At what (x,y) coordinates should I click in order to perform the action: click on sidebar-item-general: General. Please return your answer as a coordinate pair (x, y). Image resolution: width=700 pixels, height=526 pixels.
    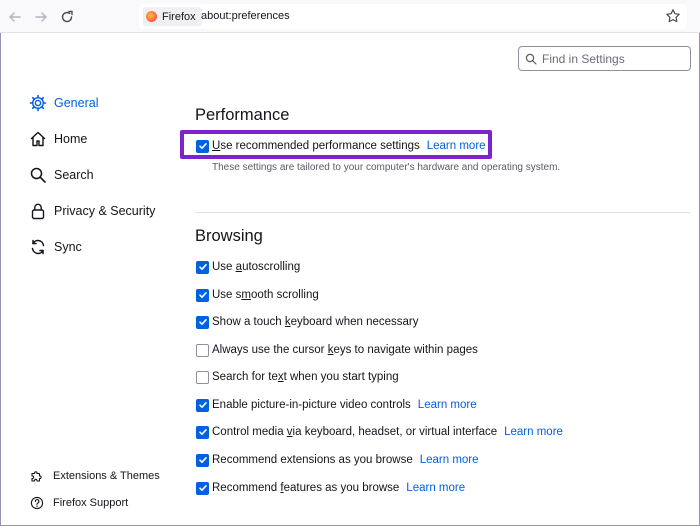
    Looking at the image, I should click on (63, 103).